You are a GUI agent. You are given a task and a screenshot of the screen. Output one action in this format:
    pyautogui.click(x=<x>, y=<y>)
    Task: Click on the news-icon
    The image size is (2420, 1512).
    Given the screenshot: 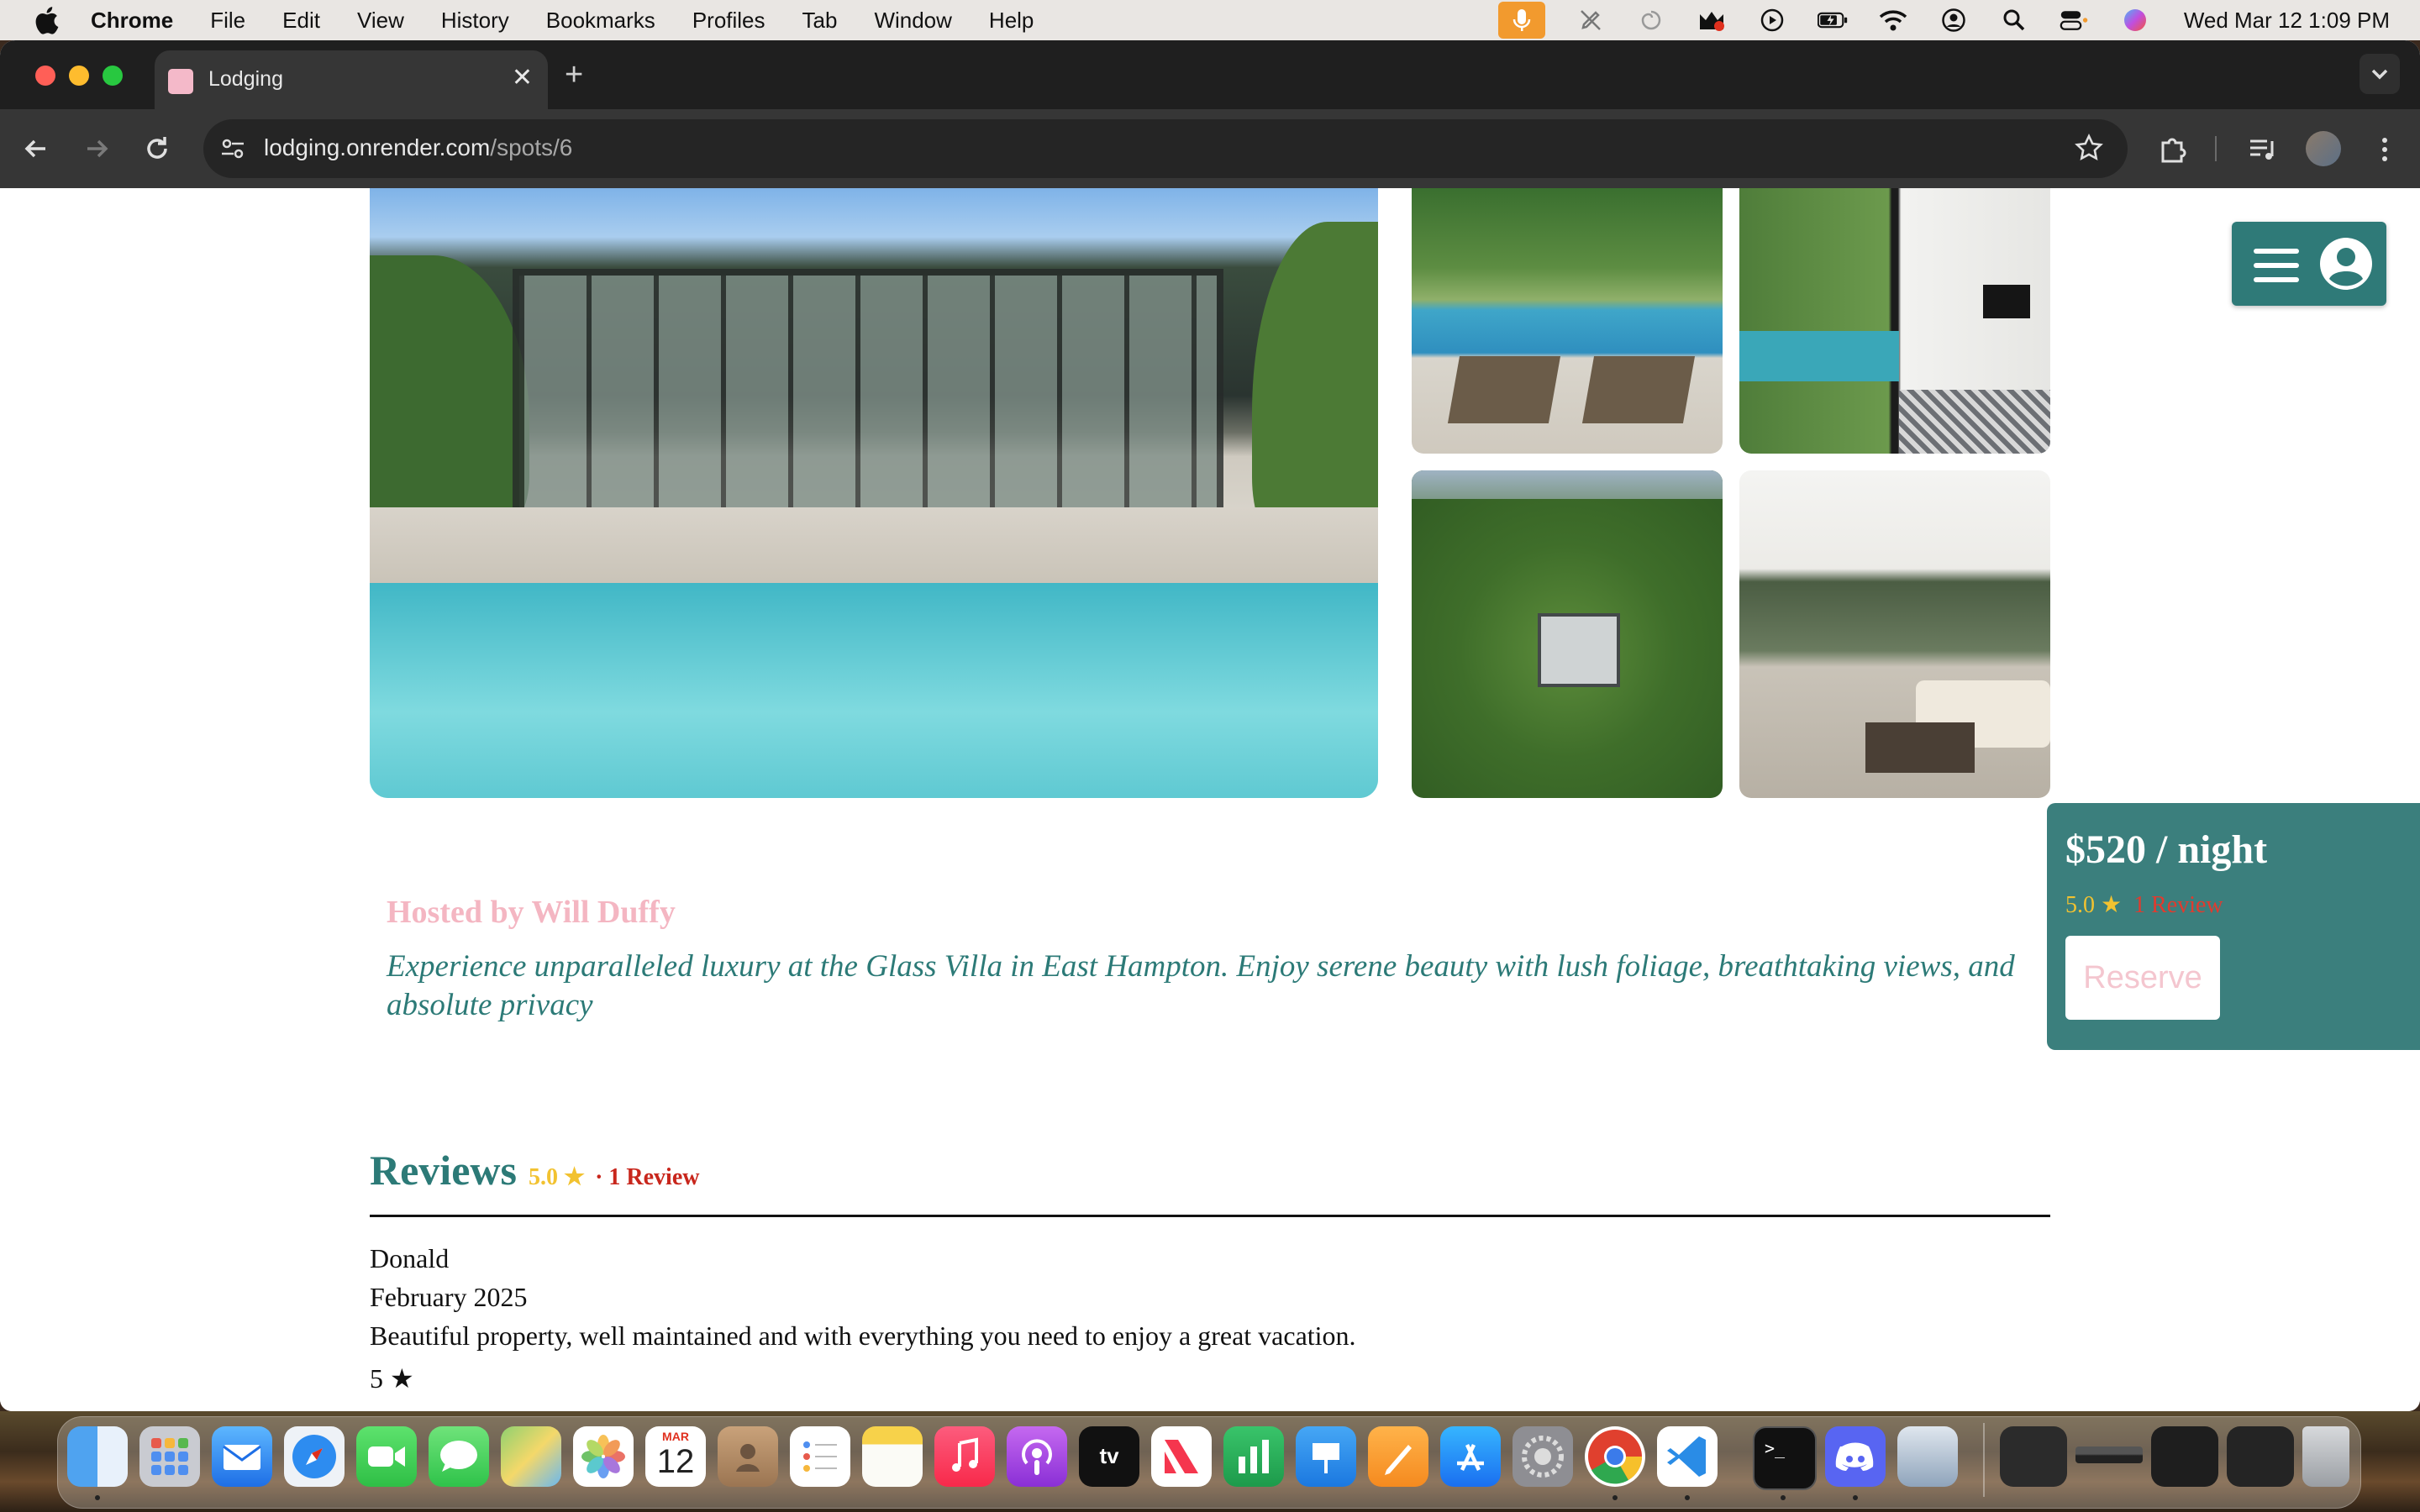 What is the action you would take?
    pyautogui.click(x=1181, y=1456)
    